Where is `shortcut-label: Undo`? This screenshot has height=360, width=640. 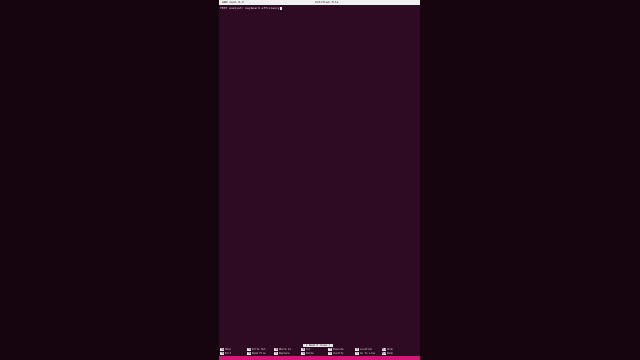
shortcut-label: Undo is located at coordinates (390, 349).